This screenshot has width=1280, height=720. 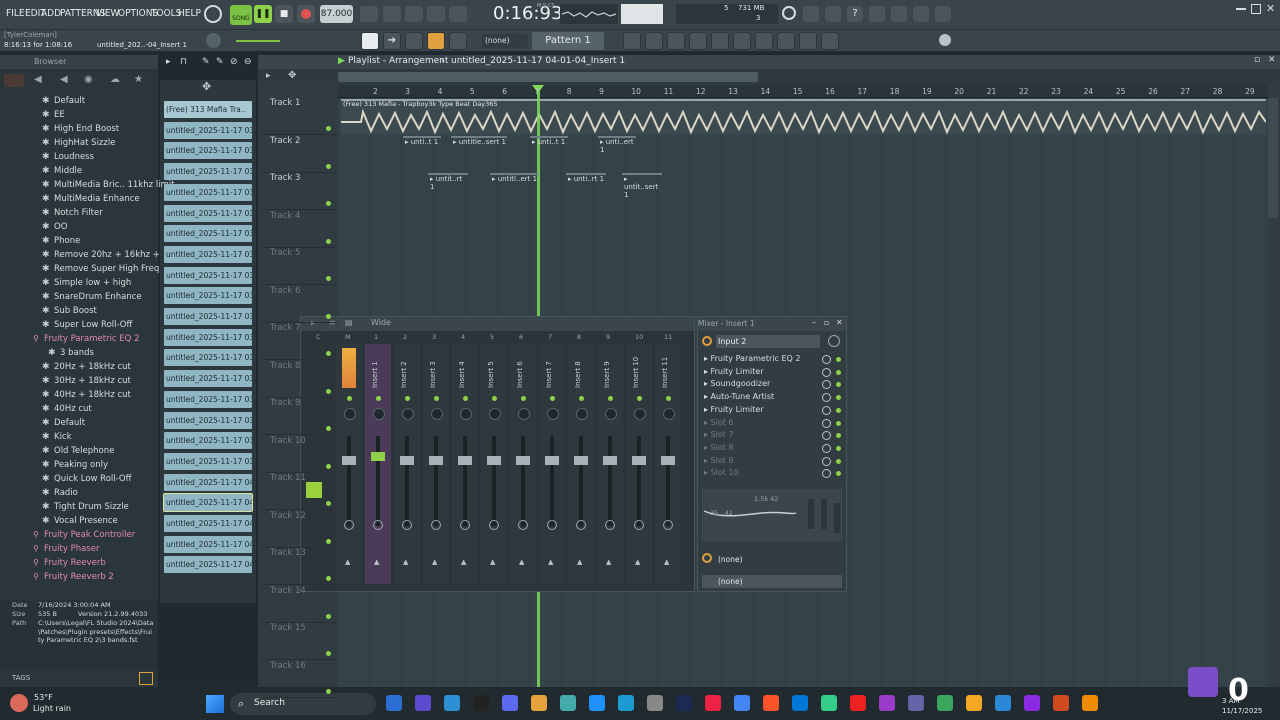 What do you see at coordinates (341, 61) in the screenshot?
I see `play-icon: ▶` at bounding box center [341, 61].